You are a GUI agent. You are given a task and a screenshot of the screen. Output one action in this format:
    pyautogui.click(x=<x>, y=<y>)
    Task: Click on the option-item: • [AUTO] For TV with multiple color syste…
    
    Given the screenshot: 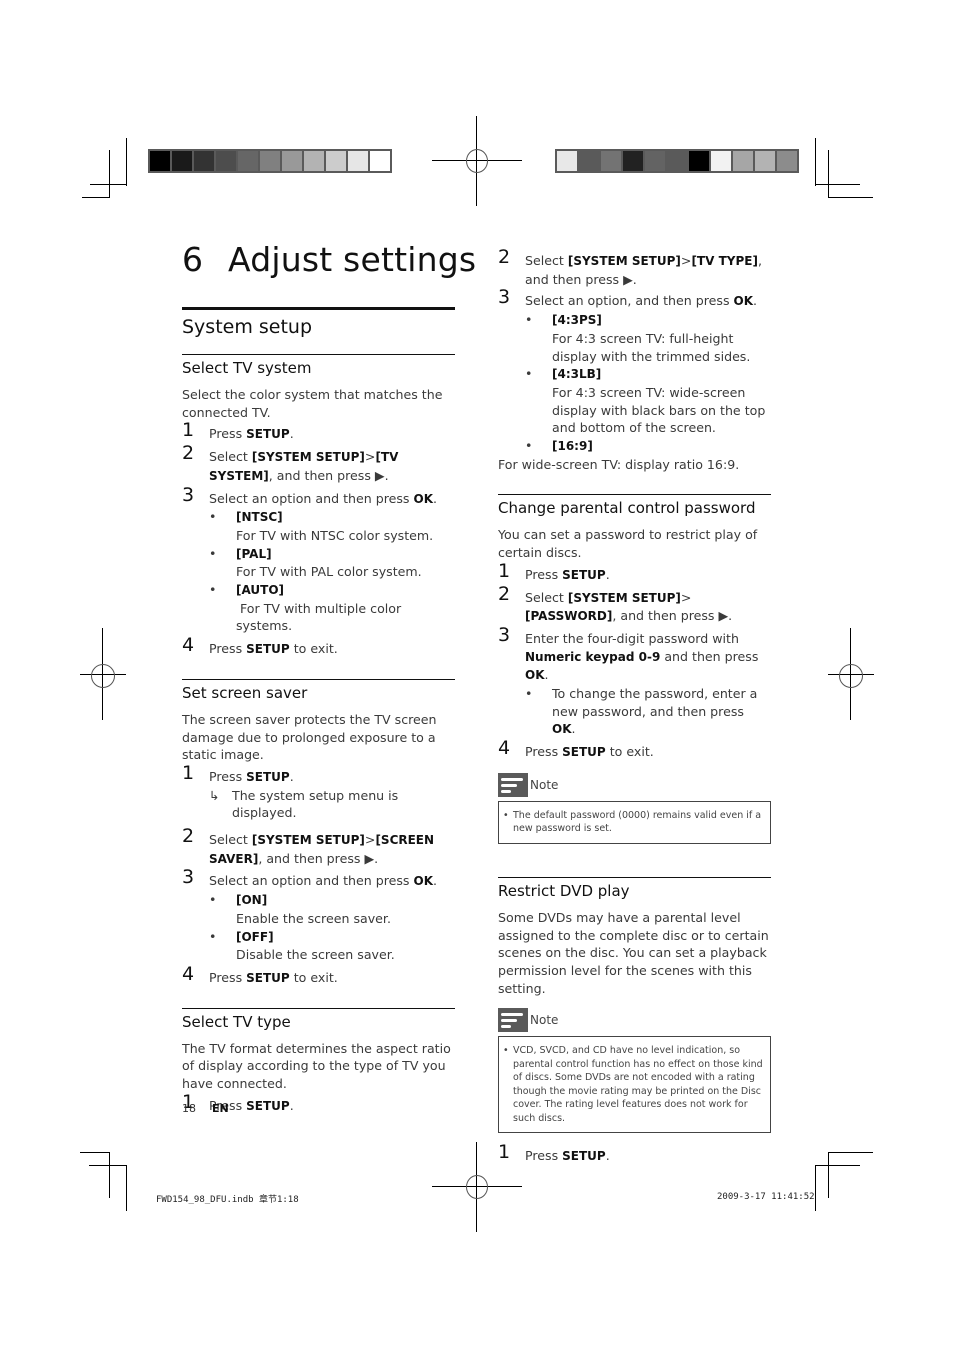 What is the action you would take?
    pyautogui.click(x=332, y=608)
    